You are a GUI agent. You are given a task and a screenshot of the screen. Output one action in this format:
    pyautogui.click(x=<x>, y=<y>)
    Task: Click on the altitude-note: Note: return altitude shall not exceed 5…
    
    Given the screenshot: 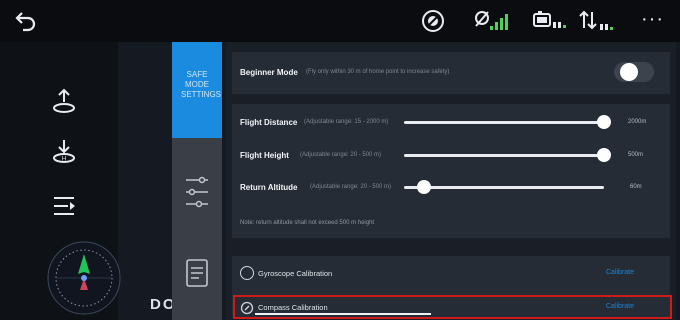 What is the action you would take?
    pyautogui.click(x=307, y=223)
    